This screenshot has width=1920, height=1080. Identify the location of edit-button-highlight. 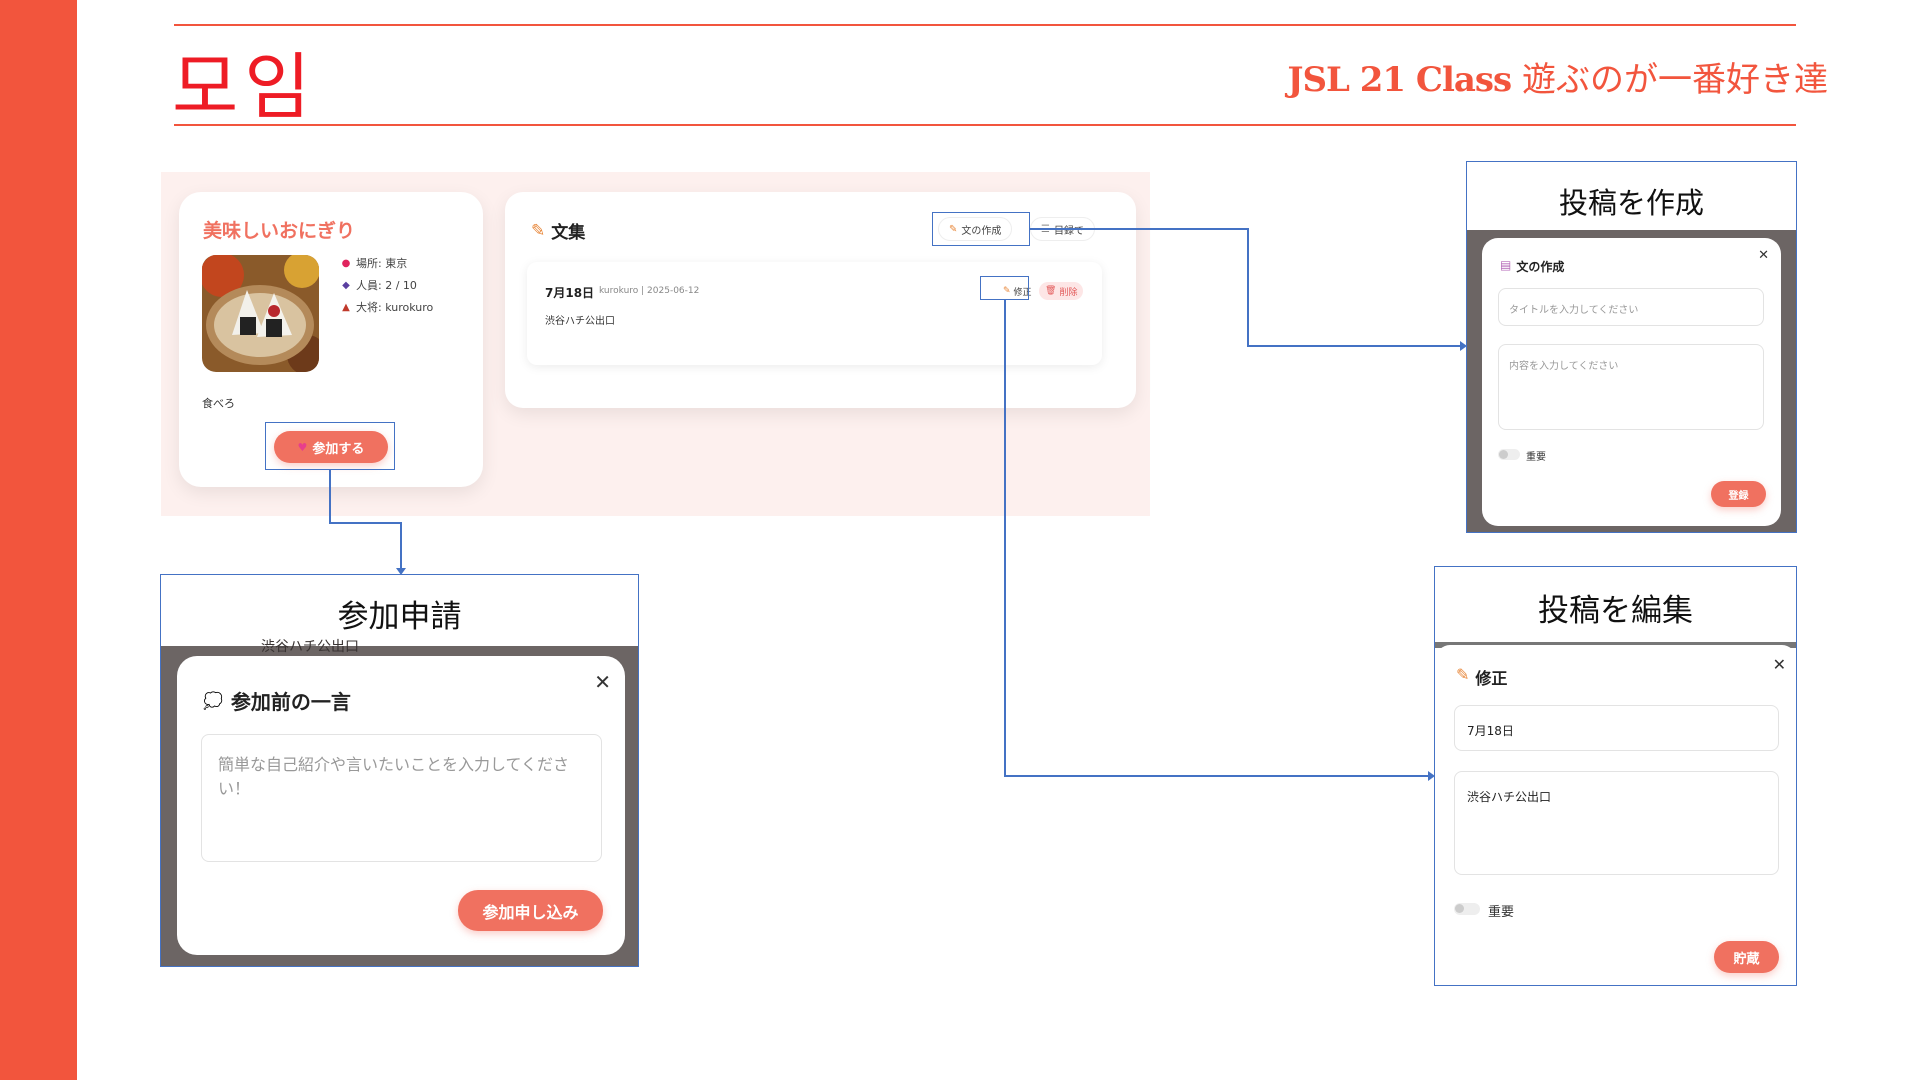
(1004, 288).